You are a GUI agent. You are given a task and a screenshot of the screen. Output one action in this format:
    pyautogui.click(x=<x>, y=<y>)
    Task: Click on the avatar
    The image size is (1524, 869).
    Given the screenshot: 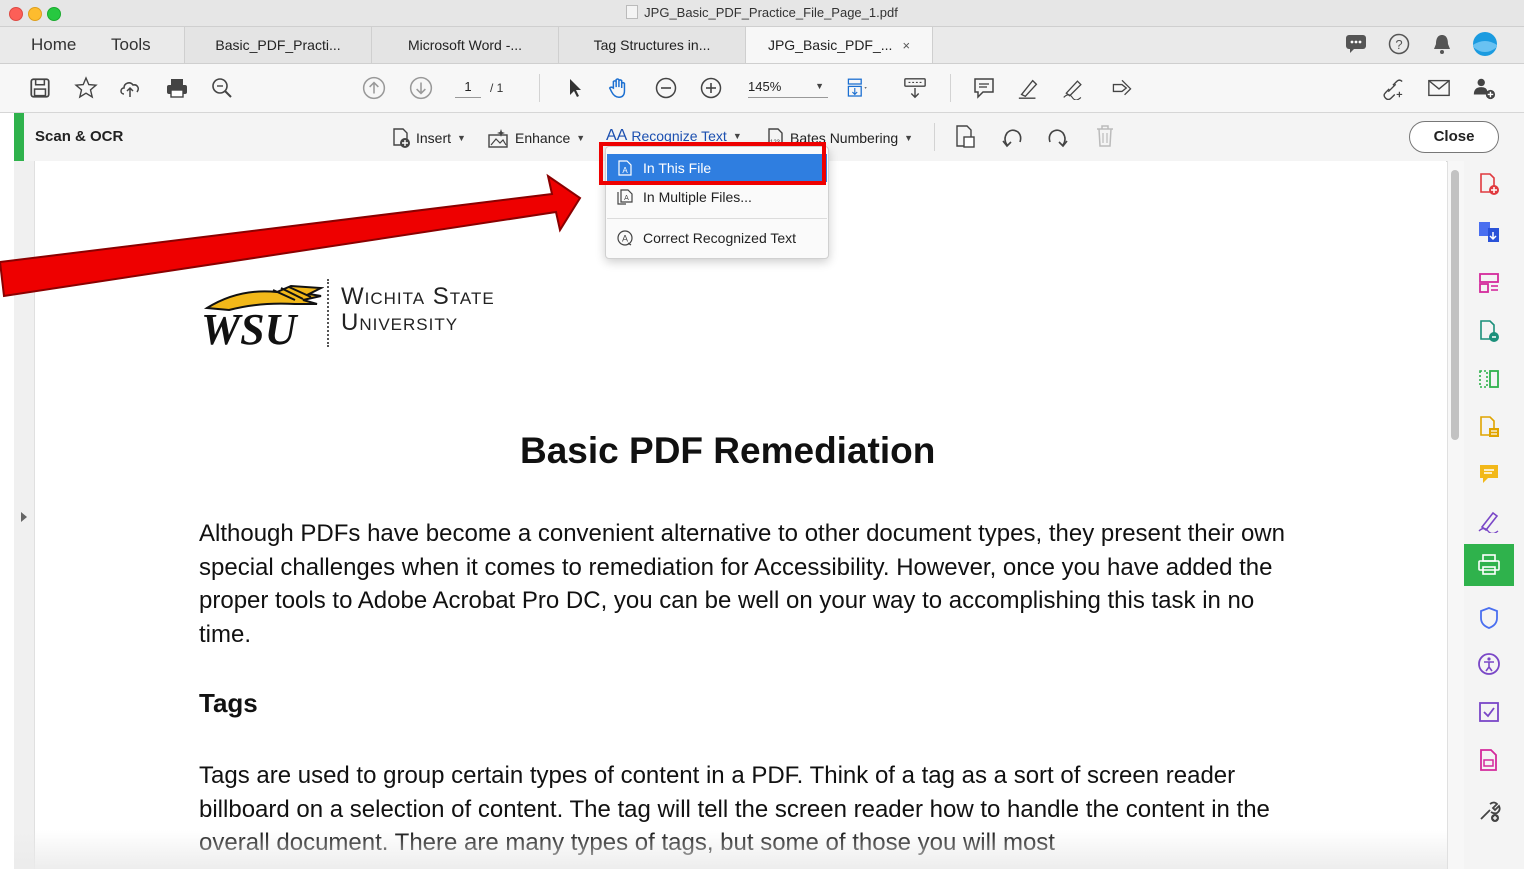 What is the action you would take?
    pyautogui.click(x=1485, y=44)
    